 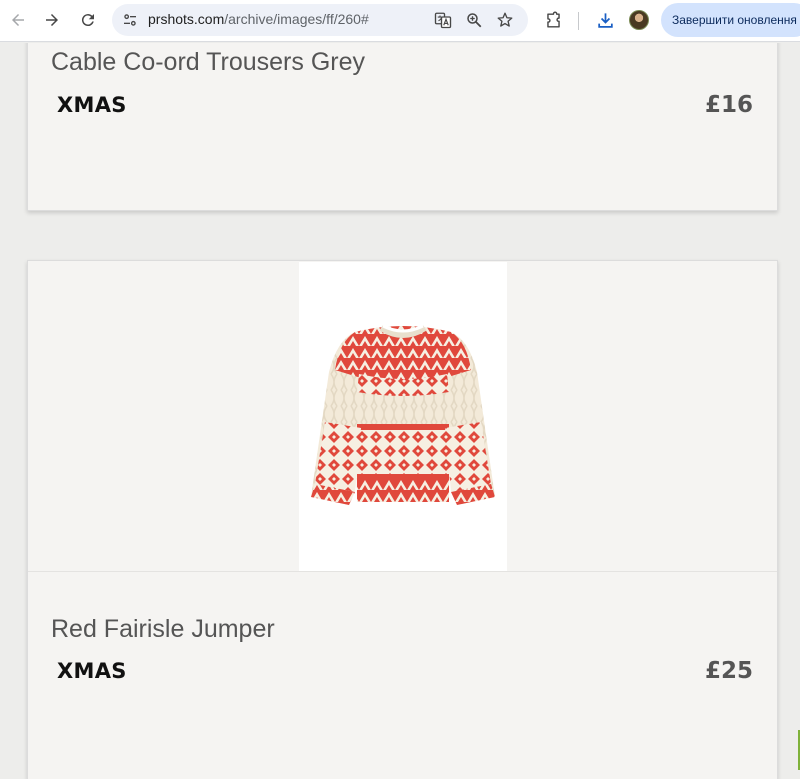 I want to click on star-icon, so click(x=505, y=19).